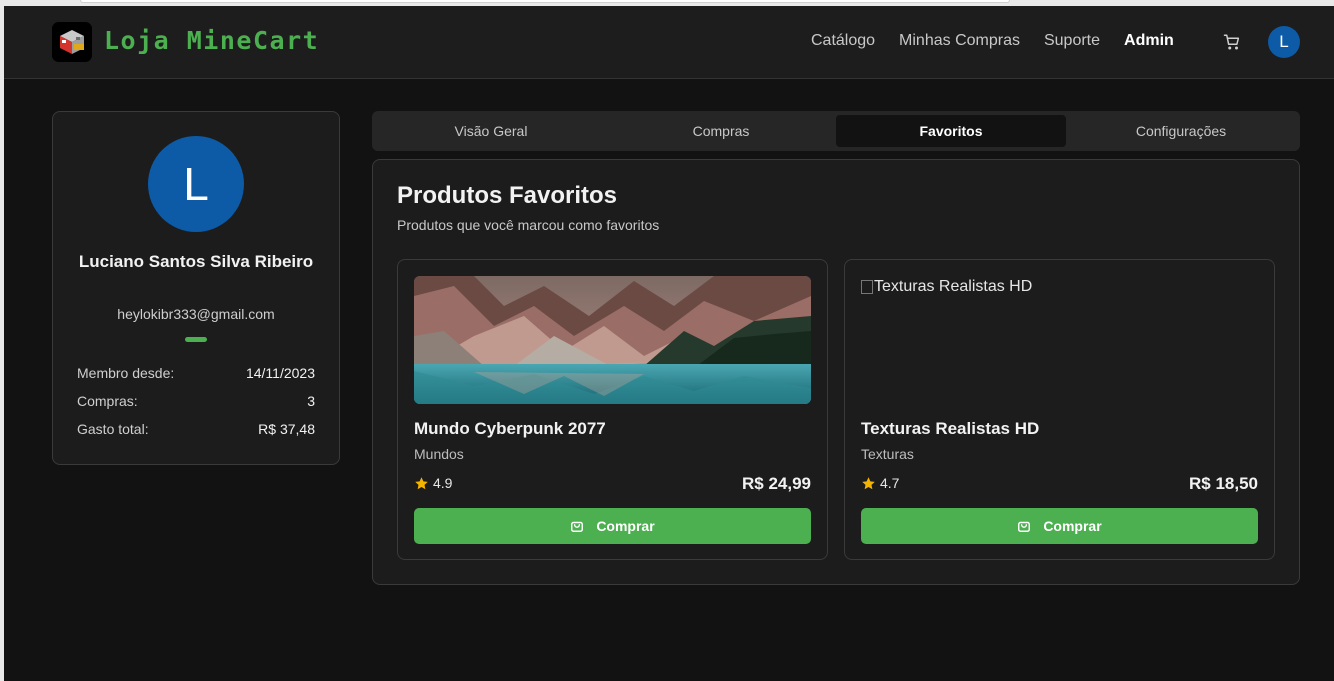 The width and height of the screenshot is (1334, 681). I want to click on minecraft-block-logo-icon, so click(72, 42).